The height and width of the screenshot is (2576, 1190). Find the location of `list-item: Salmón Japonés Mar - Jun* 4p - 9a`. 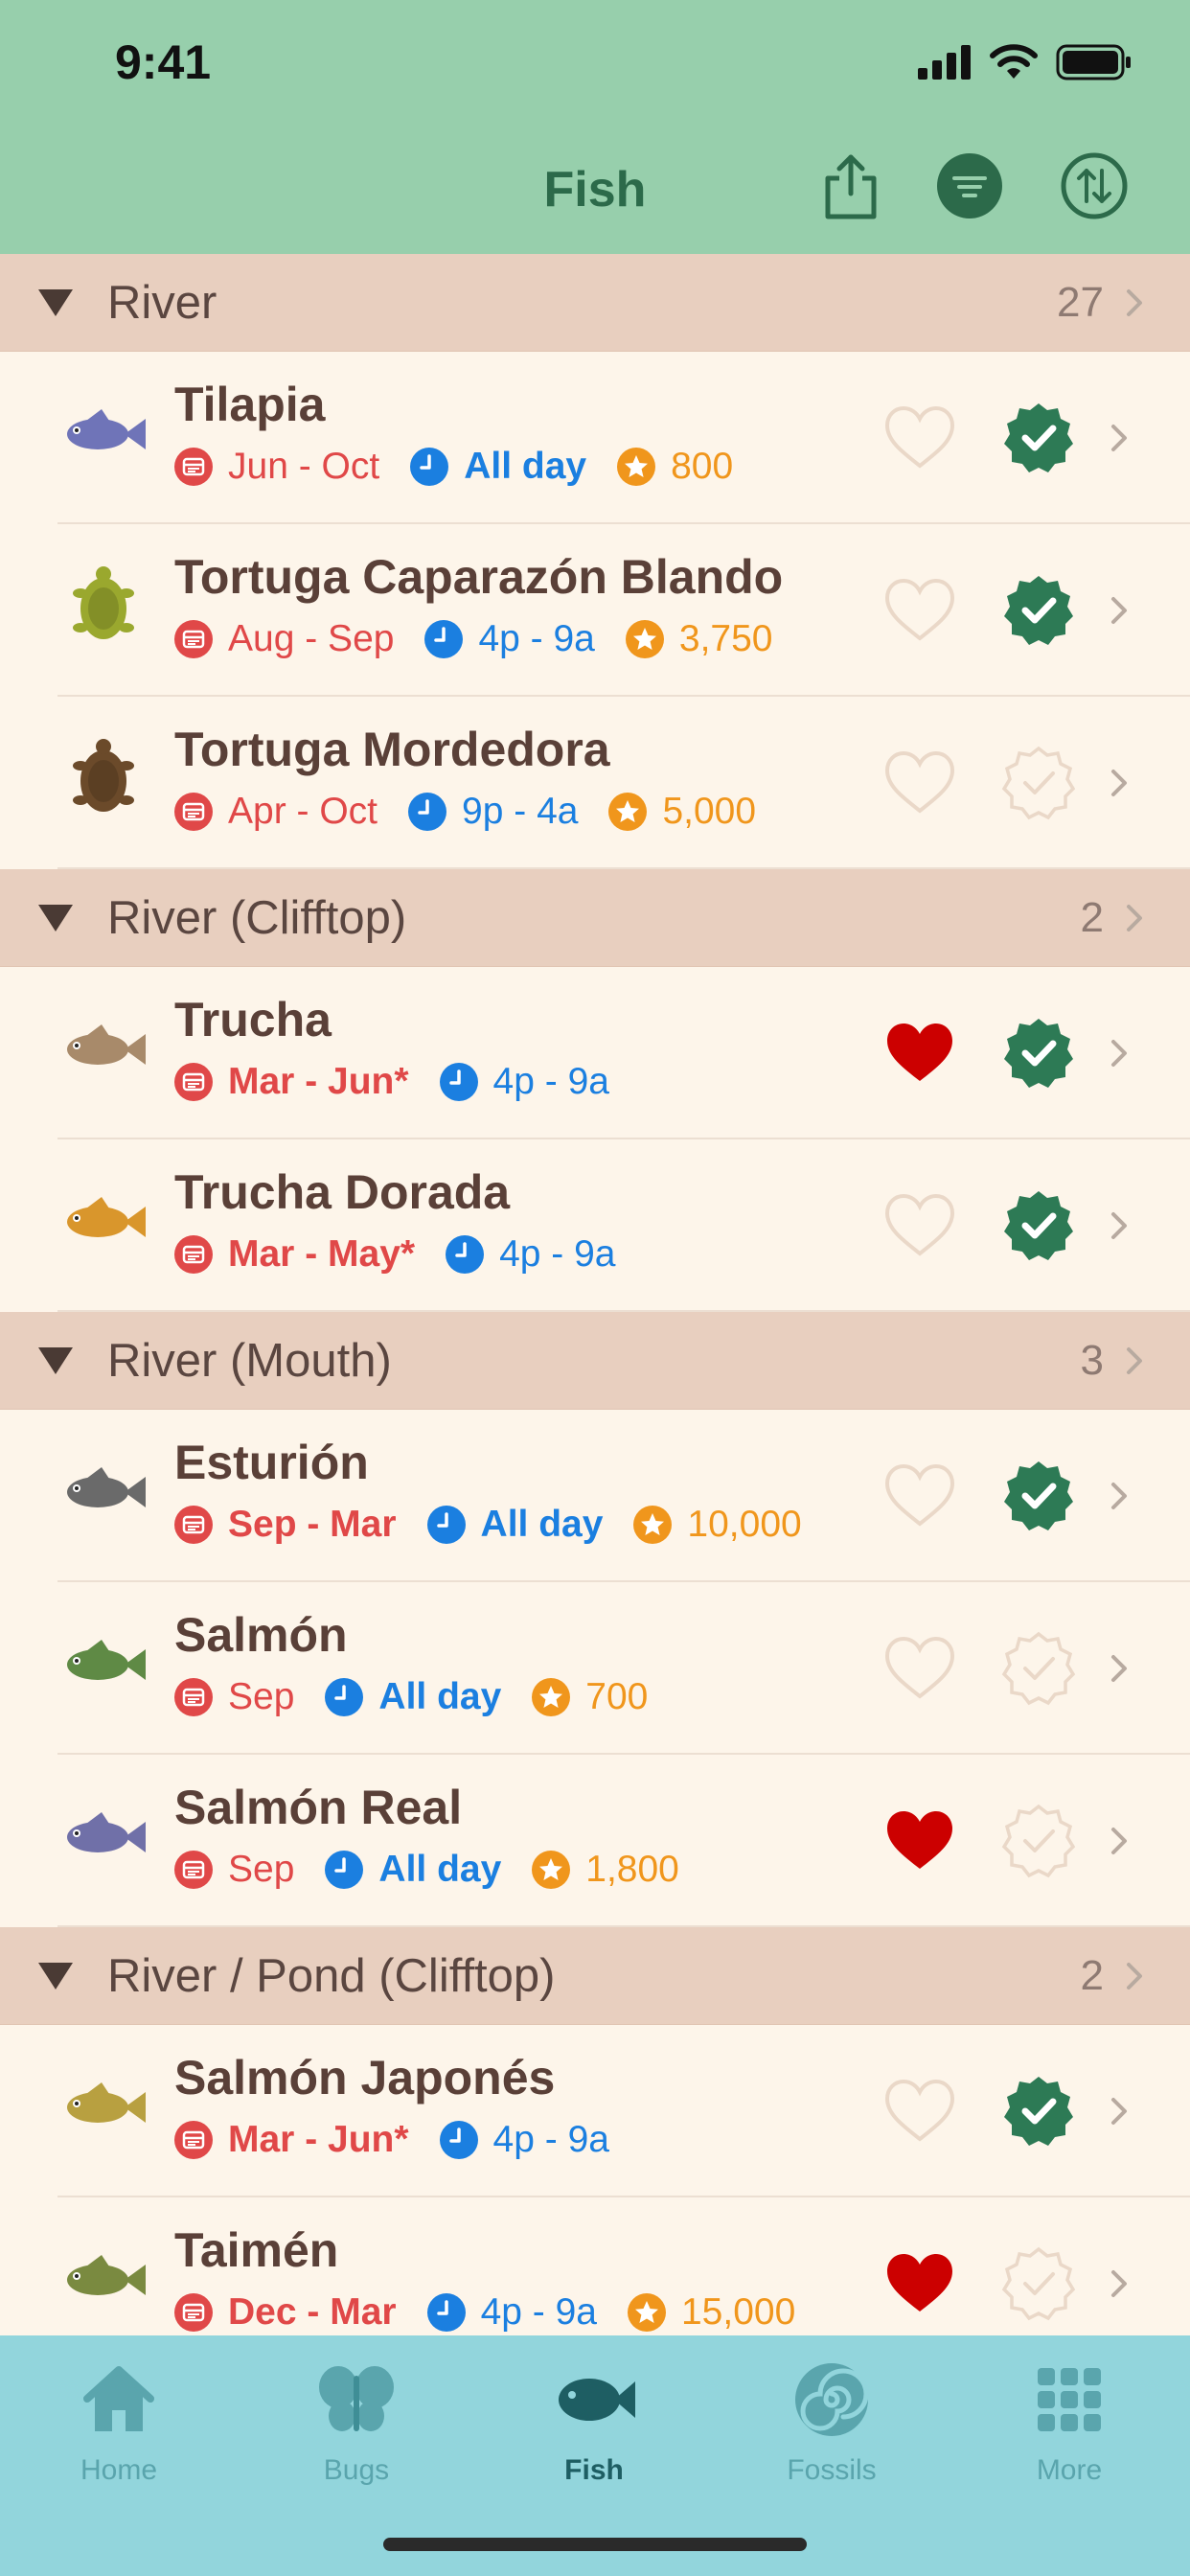

list-item: Salmón Japonés Mar - Jun* 4p - 9a is located at coordinates (595, 2111).